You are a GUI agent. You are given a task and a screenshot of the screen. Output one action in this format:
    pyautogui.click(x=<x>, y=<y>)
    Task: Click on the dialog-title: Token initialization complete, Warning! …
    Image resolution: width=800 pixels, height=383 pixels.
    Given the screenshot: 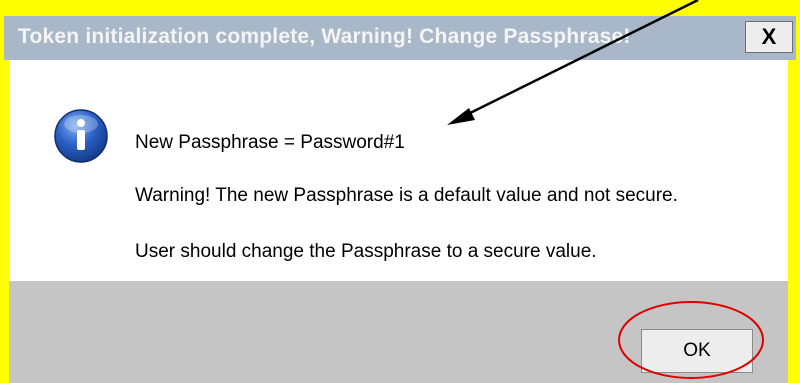 What is the action you would take?
    pyautogui.click(x=324, y=36)
    